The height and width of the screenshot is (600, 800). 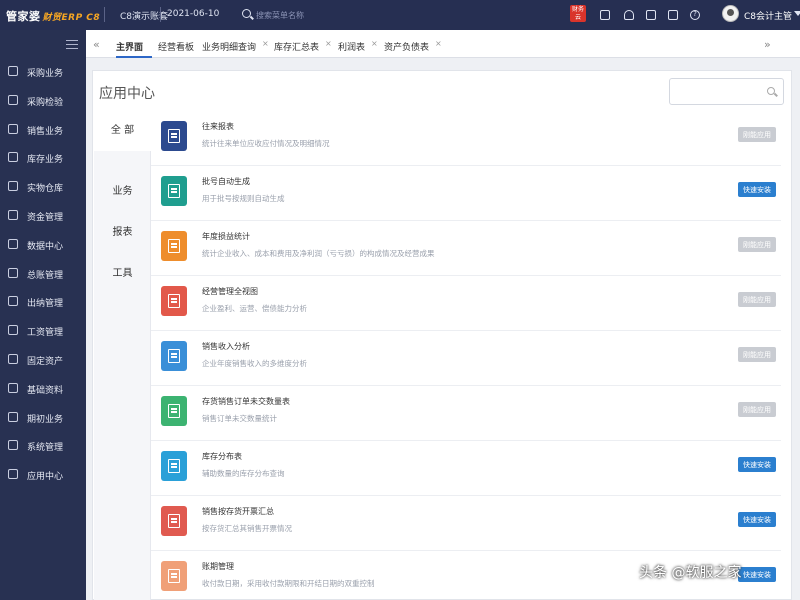 I want to click on user-name: C8会计主管, so click(x=768, y=17).